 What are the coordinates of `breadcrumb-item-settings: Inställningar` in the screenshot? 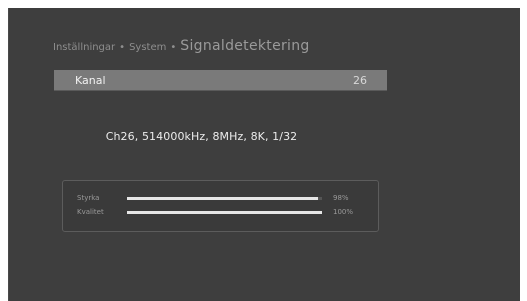 It's located at (84, 47).